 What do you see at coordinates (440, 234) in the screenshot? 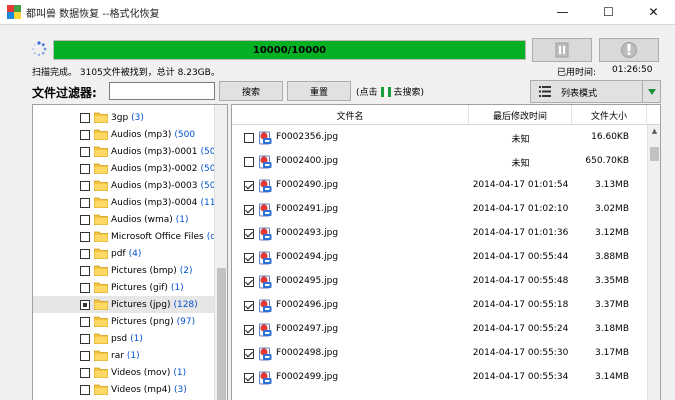
I see `file-row: F0002493.jpg 2014-04-17 01:01:36 3.12MB` at bounding box center [440, 234].